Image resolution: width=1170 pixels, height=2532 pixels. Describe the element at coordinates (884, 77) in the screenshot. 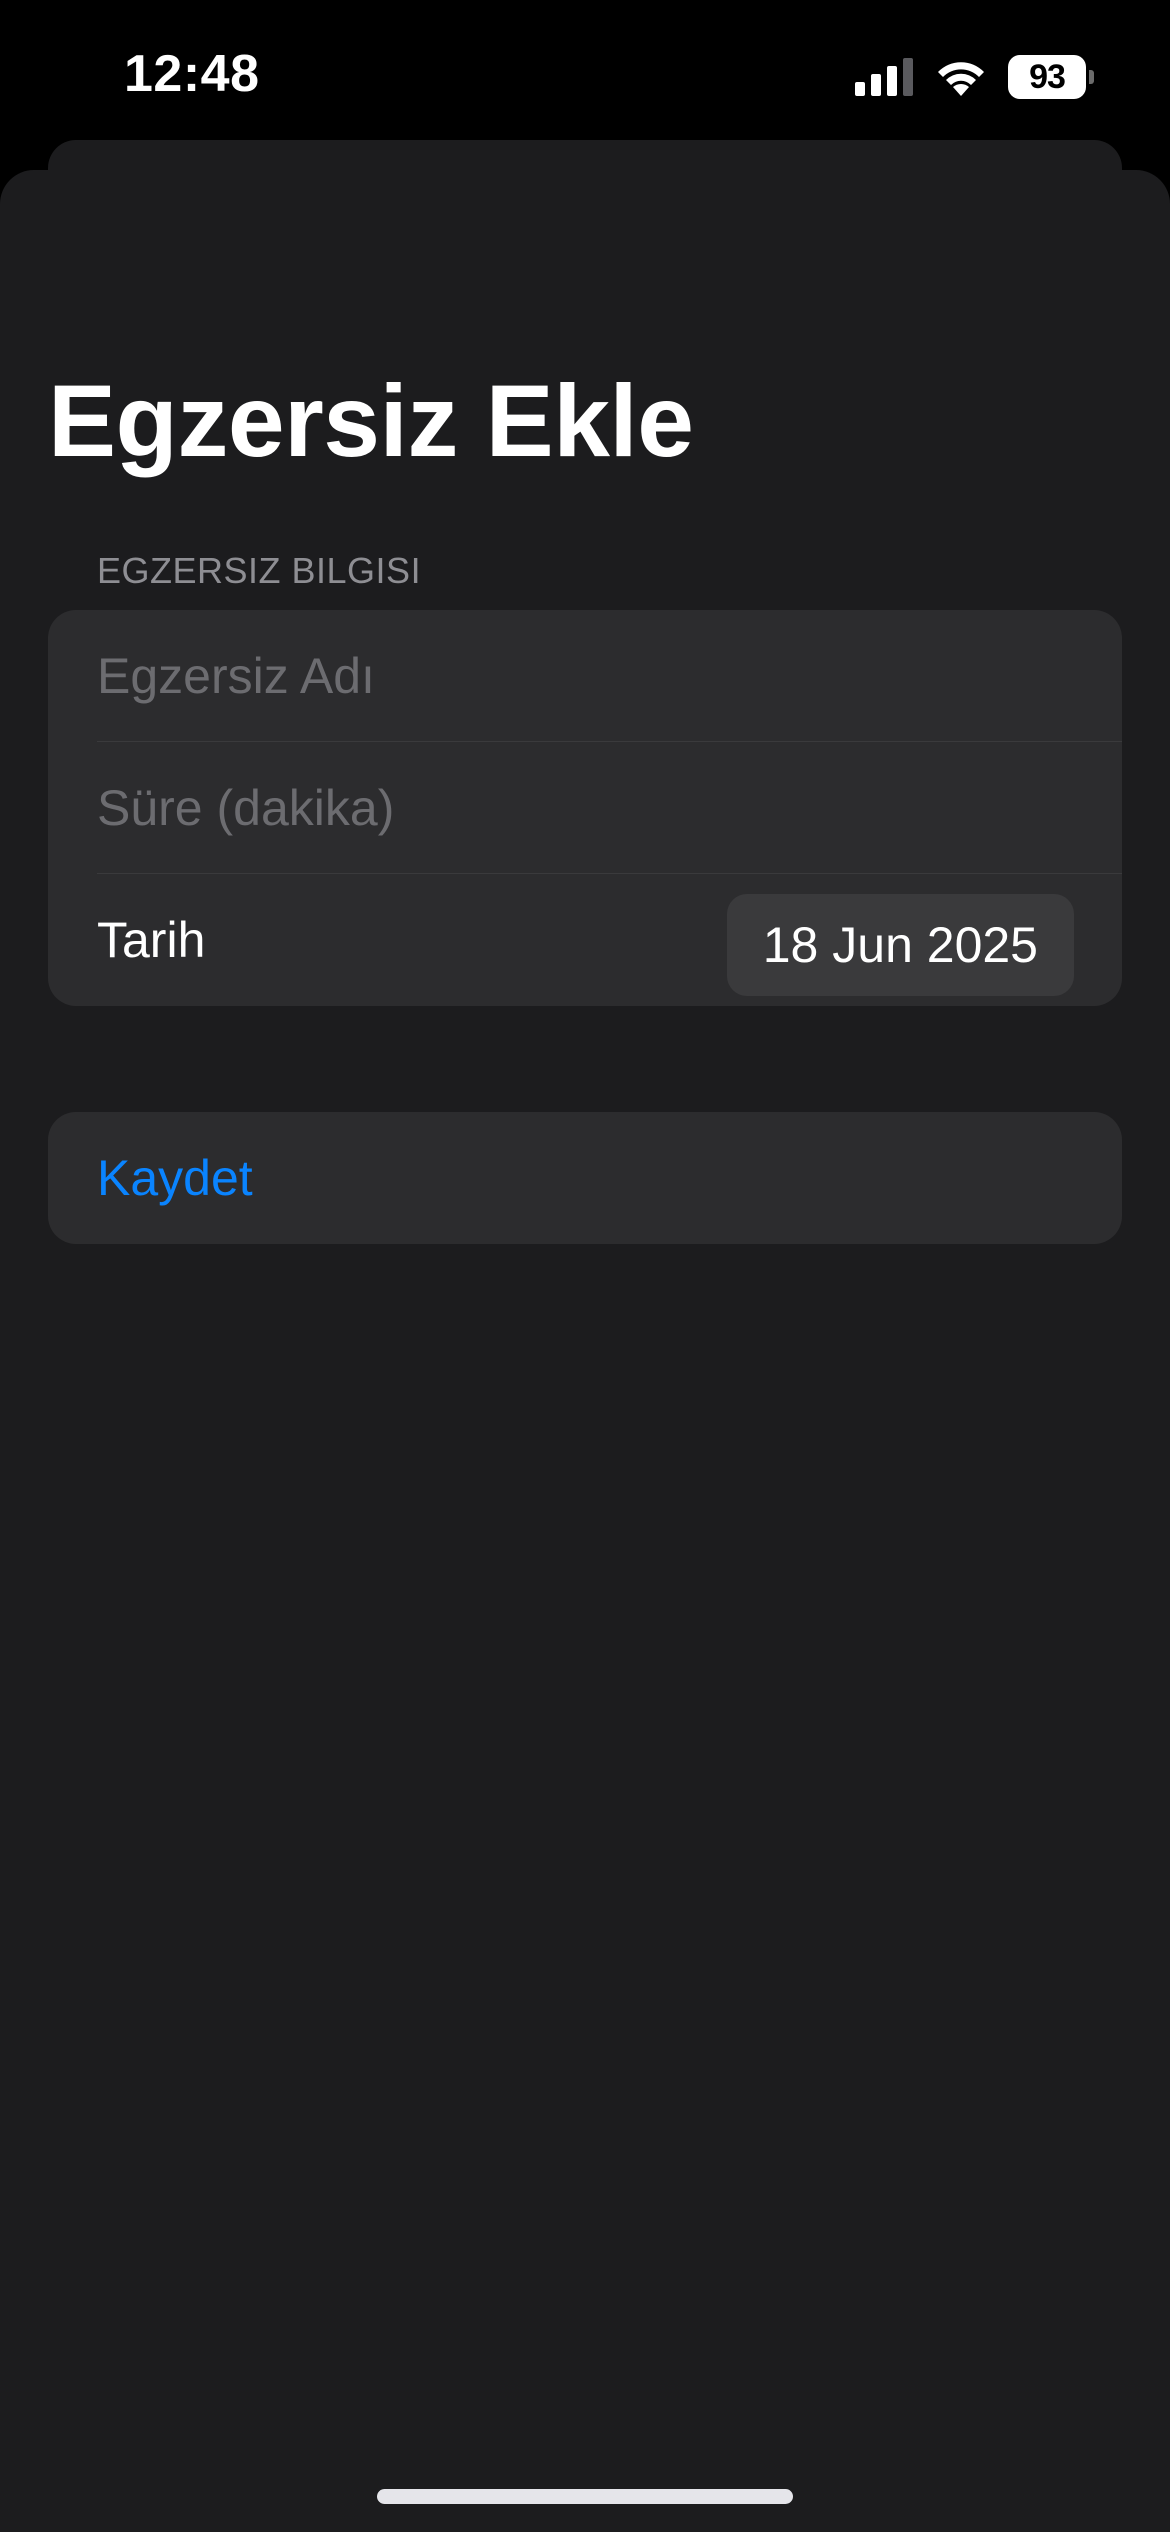

I see `signal-icon` at that location.